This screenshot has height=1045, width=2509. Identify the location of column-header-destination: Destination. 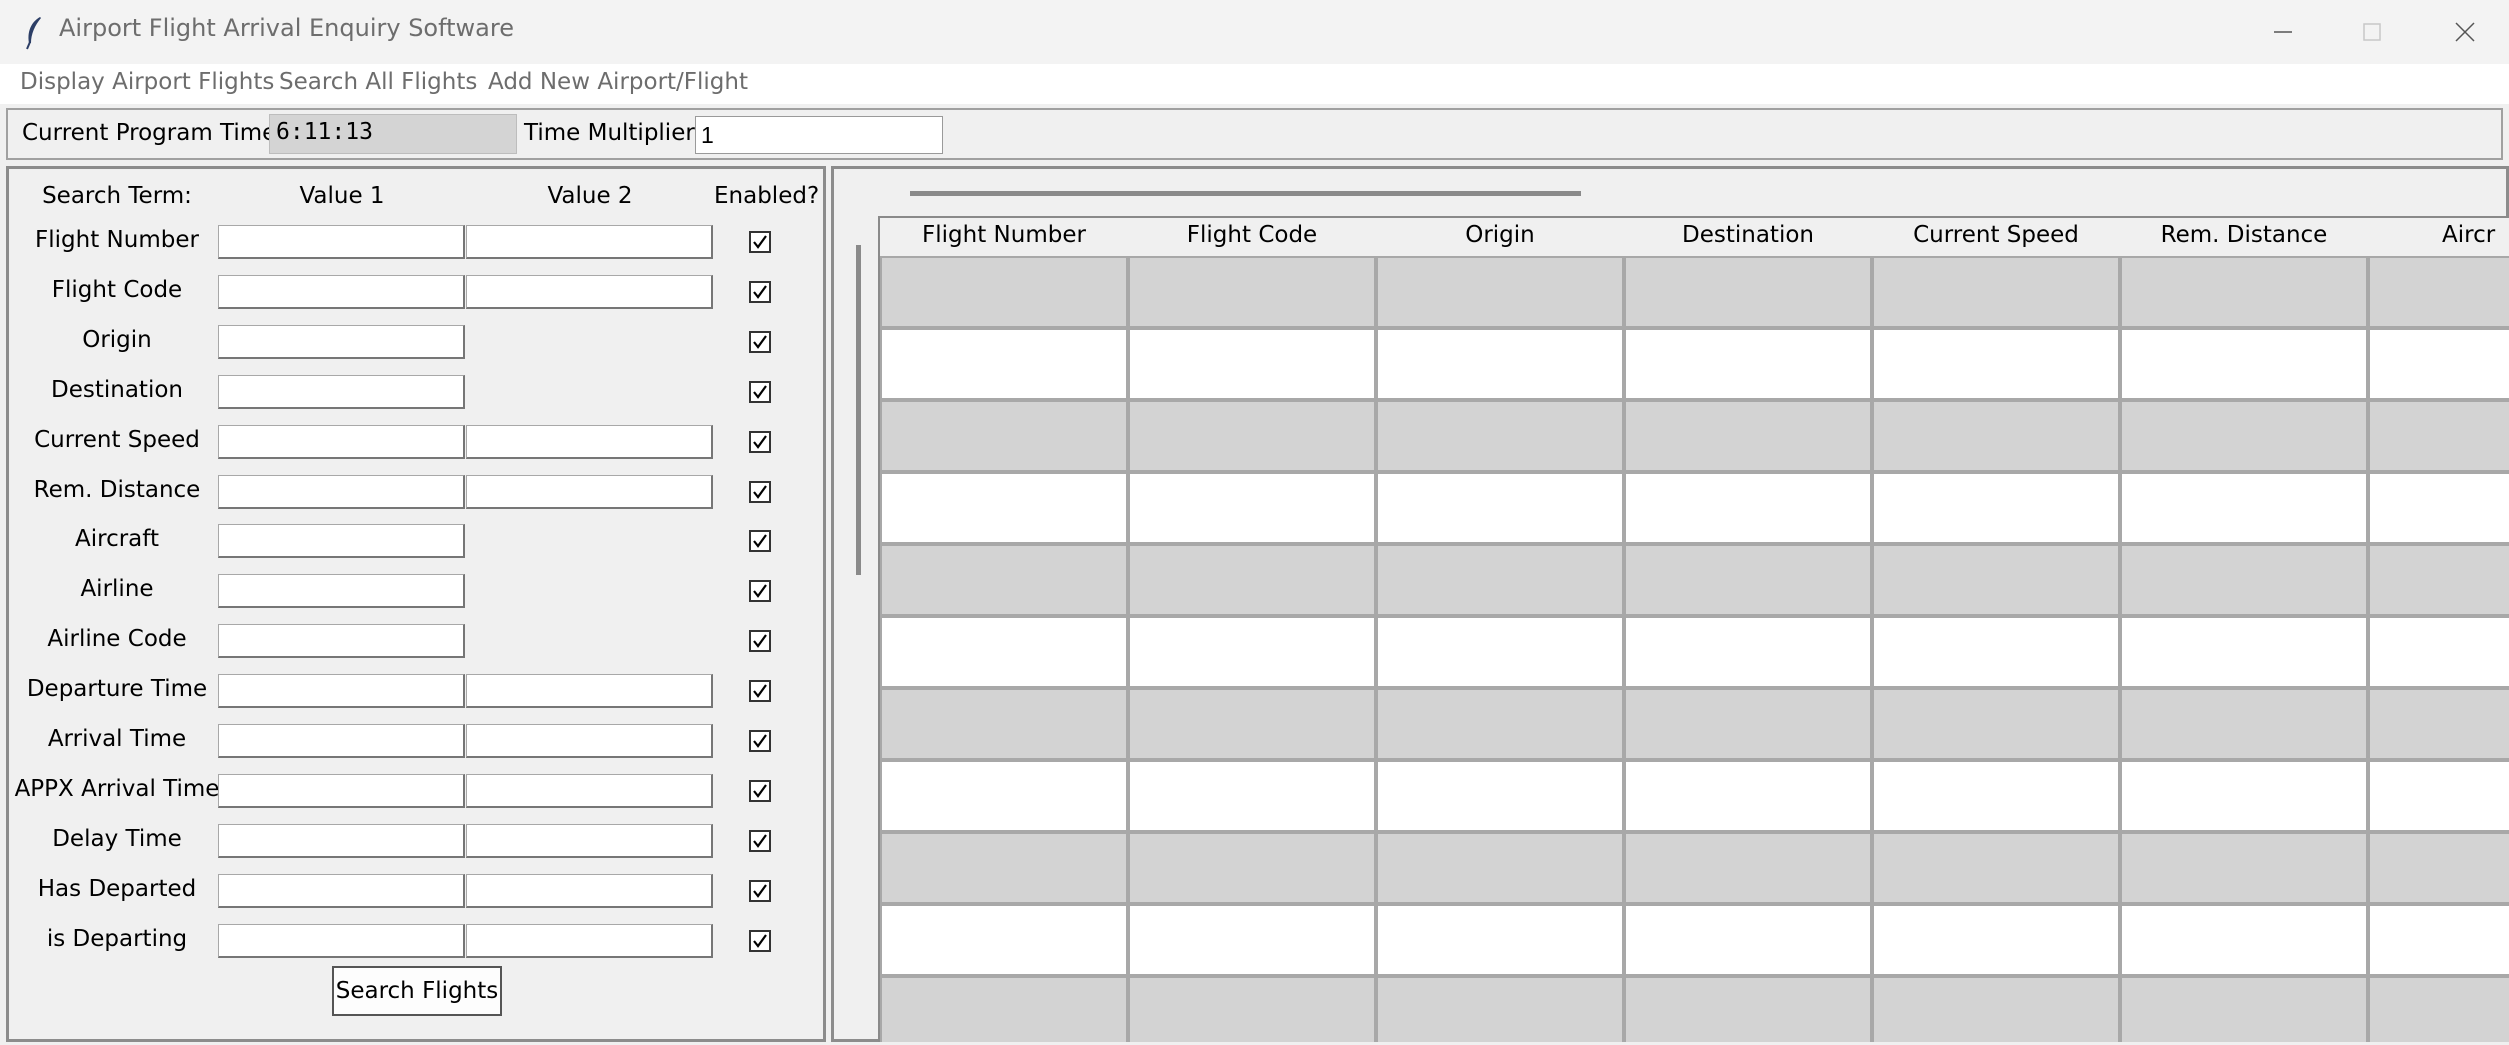
(1748, 242).